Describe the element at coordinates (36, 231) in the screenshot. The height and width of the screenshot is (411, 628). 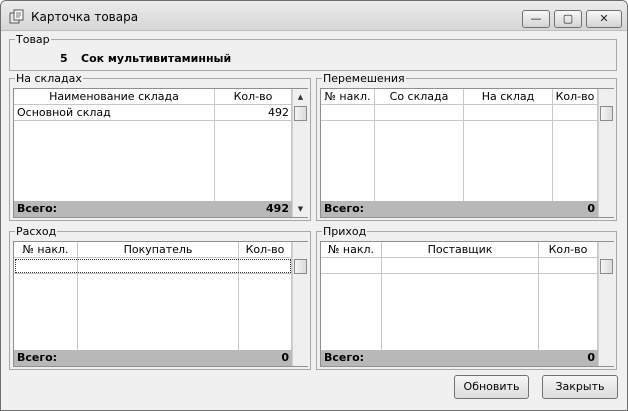
I see `expense-group-label: Расход` at that location.